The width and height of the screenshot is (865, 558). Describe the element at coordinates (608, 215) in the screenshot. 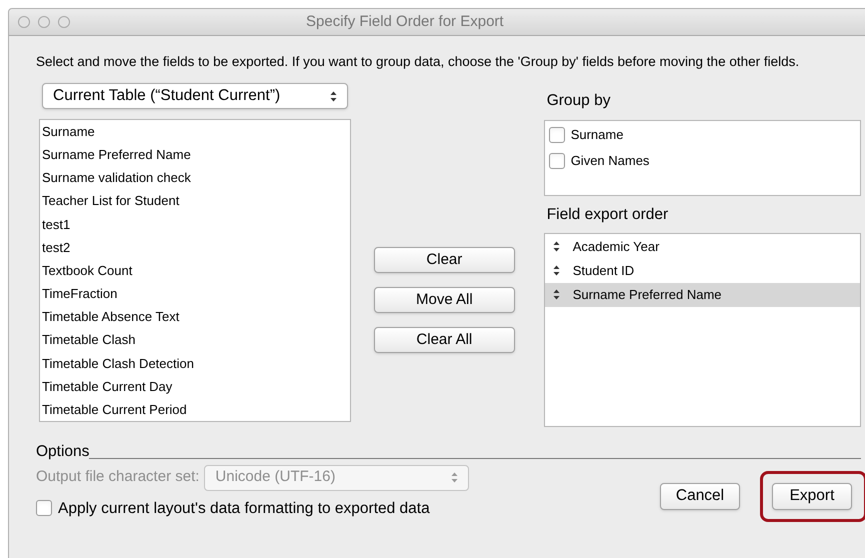

I see `export-order-heading: Field export order` at that location.